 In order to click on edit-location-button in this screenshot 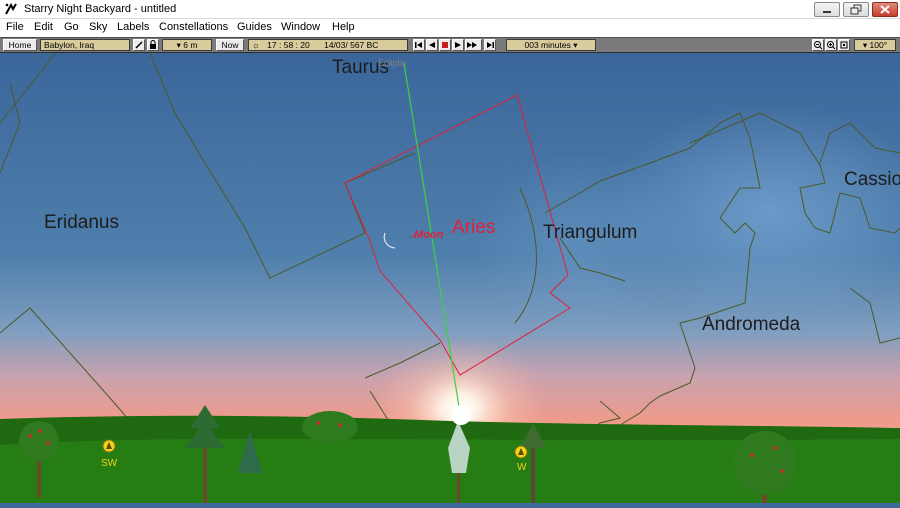, I will do `click(139, 45)`.